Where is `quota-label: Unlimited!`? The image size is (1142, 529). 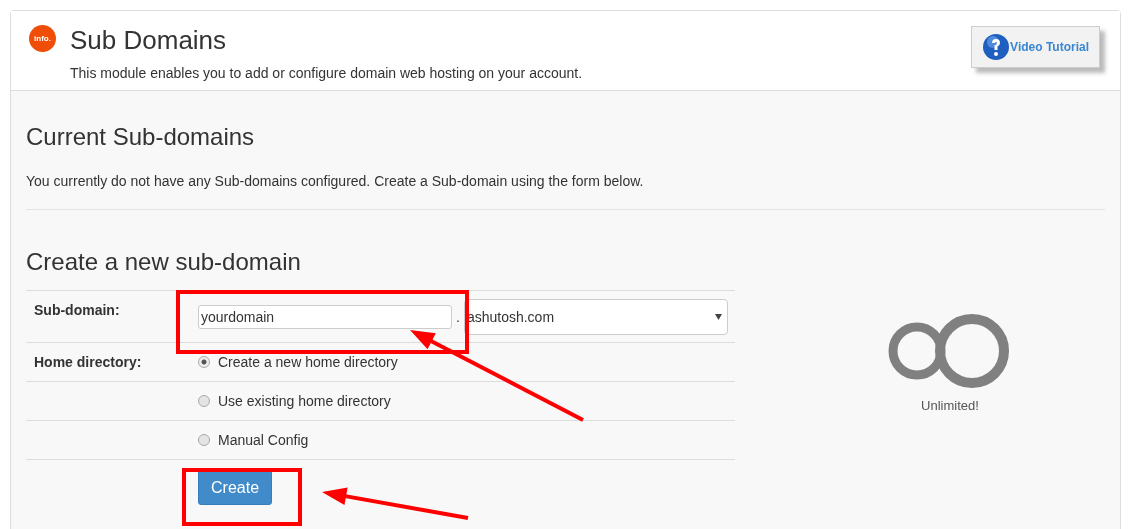 quota-label: Unlimited! is located at coordinates (950, 405).